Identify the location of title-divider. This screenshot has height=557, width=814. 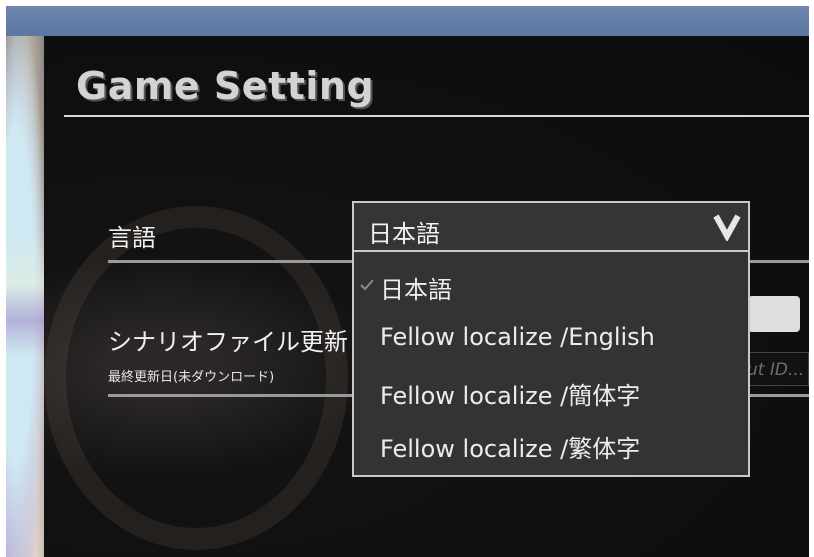
(436, 116).